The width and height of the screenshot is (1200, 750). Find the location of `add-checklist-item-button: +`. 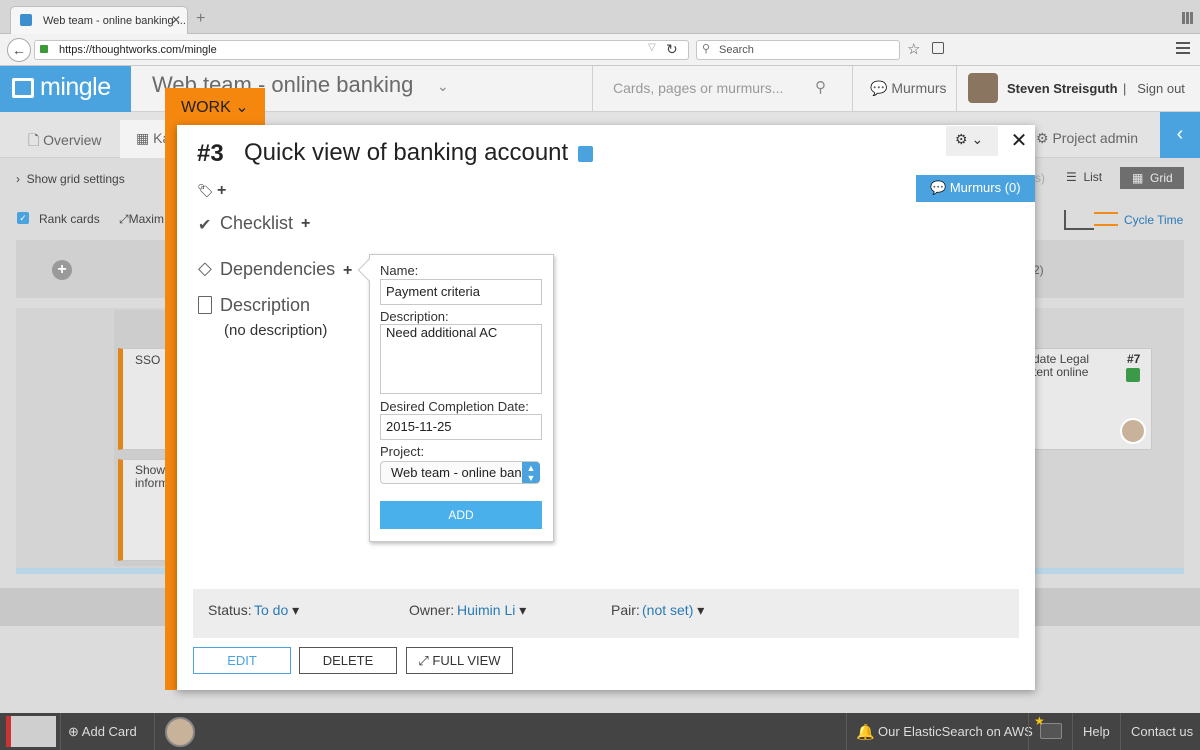

add-checklist-item-button: + is located at coordinates (305, 224).